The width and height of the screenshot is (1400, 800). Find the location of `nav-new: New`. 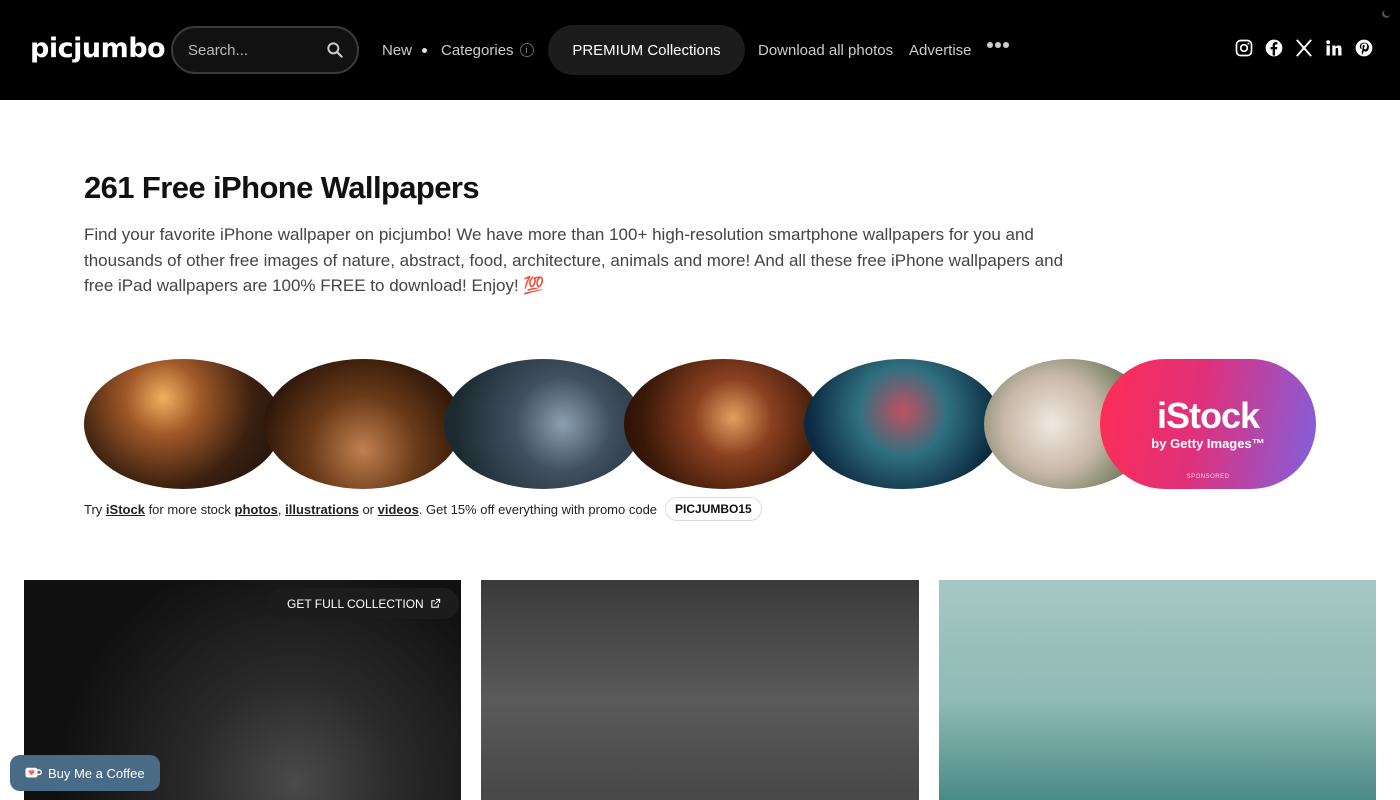

nav-new: New is located at coordinates (405, 50).